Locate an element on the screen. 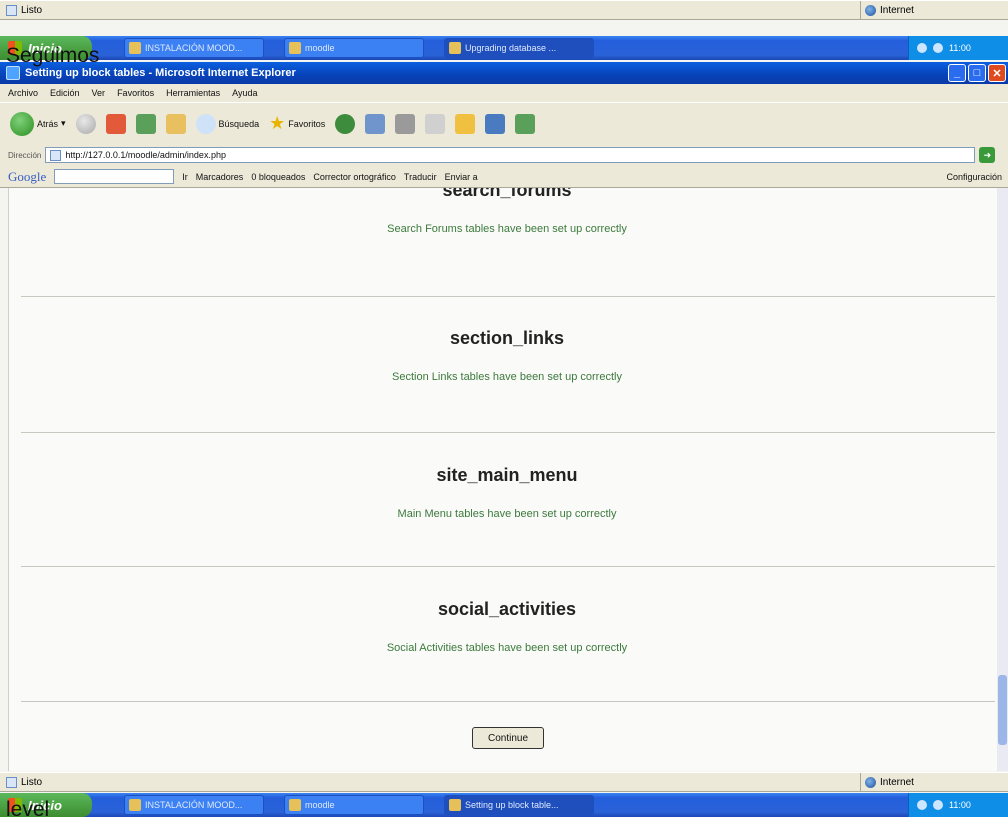 This screenshot has width=1008, height=817. back-arrow-icon is located at coordinates (22, 123).